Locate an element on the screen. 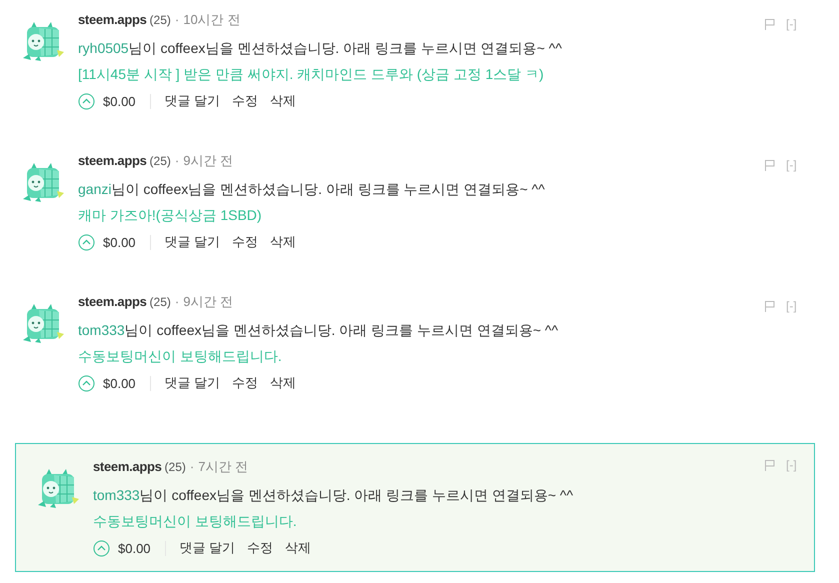 The height and width of the screenshot is (583, 839). comment-text: ryh0505님이 coffeex님을 멘션하셨습니당. 아래 링크를 누르시면 연결되용~ ^^ is located at coordinates (320, 48).